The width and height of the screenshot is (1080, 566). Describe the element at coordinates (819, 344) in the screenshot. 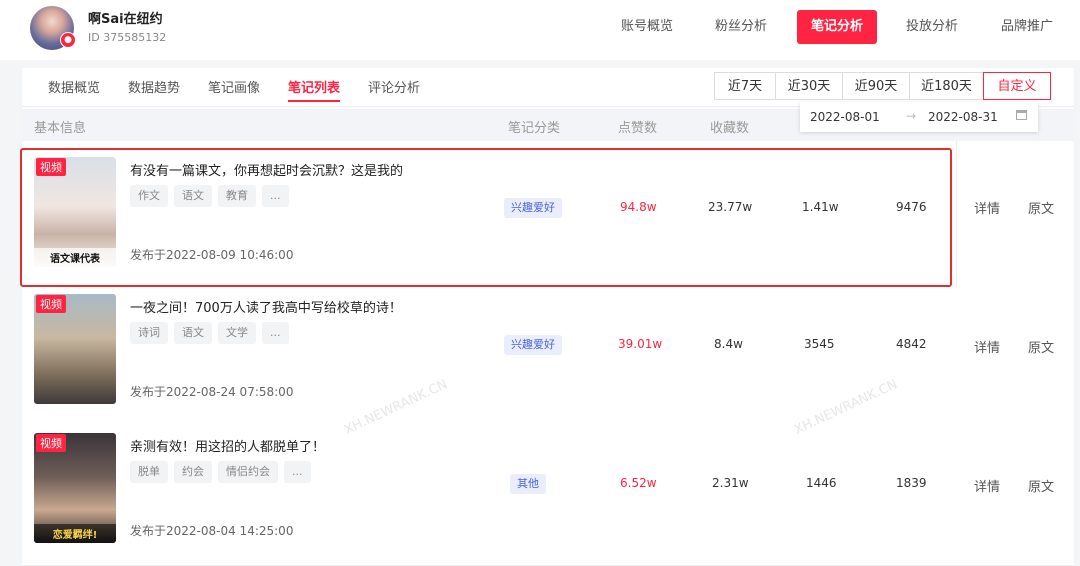

I see `stat-col3: 3545` at that location.